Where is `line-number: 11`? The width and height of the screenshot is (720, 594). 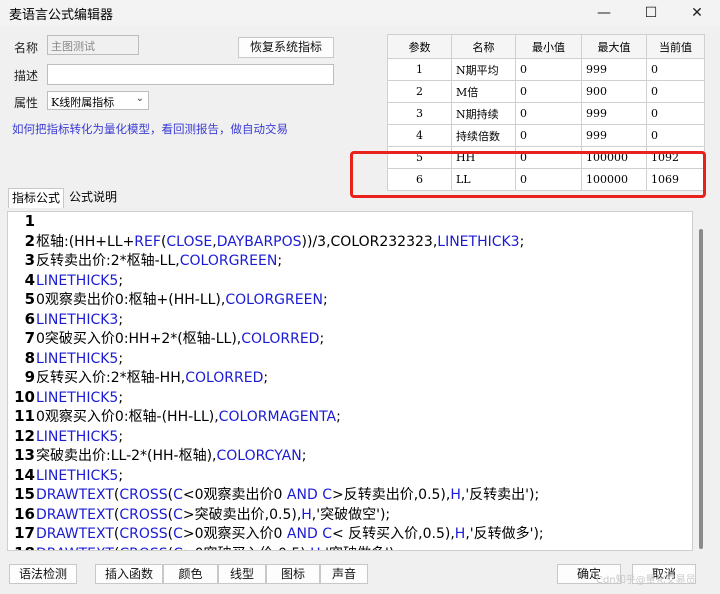 line-number: 11 is located at coordinates (24, 416).